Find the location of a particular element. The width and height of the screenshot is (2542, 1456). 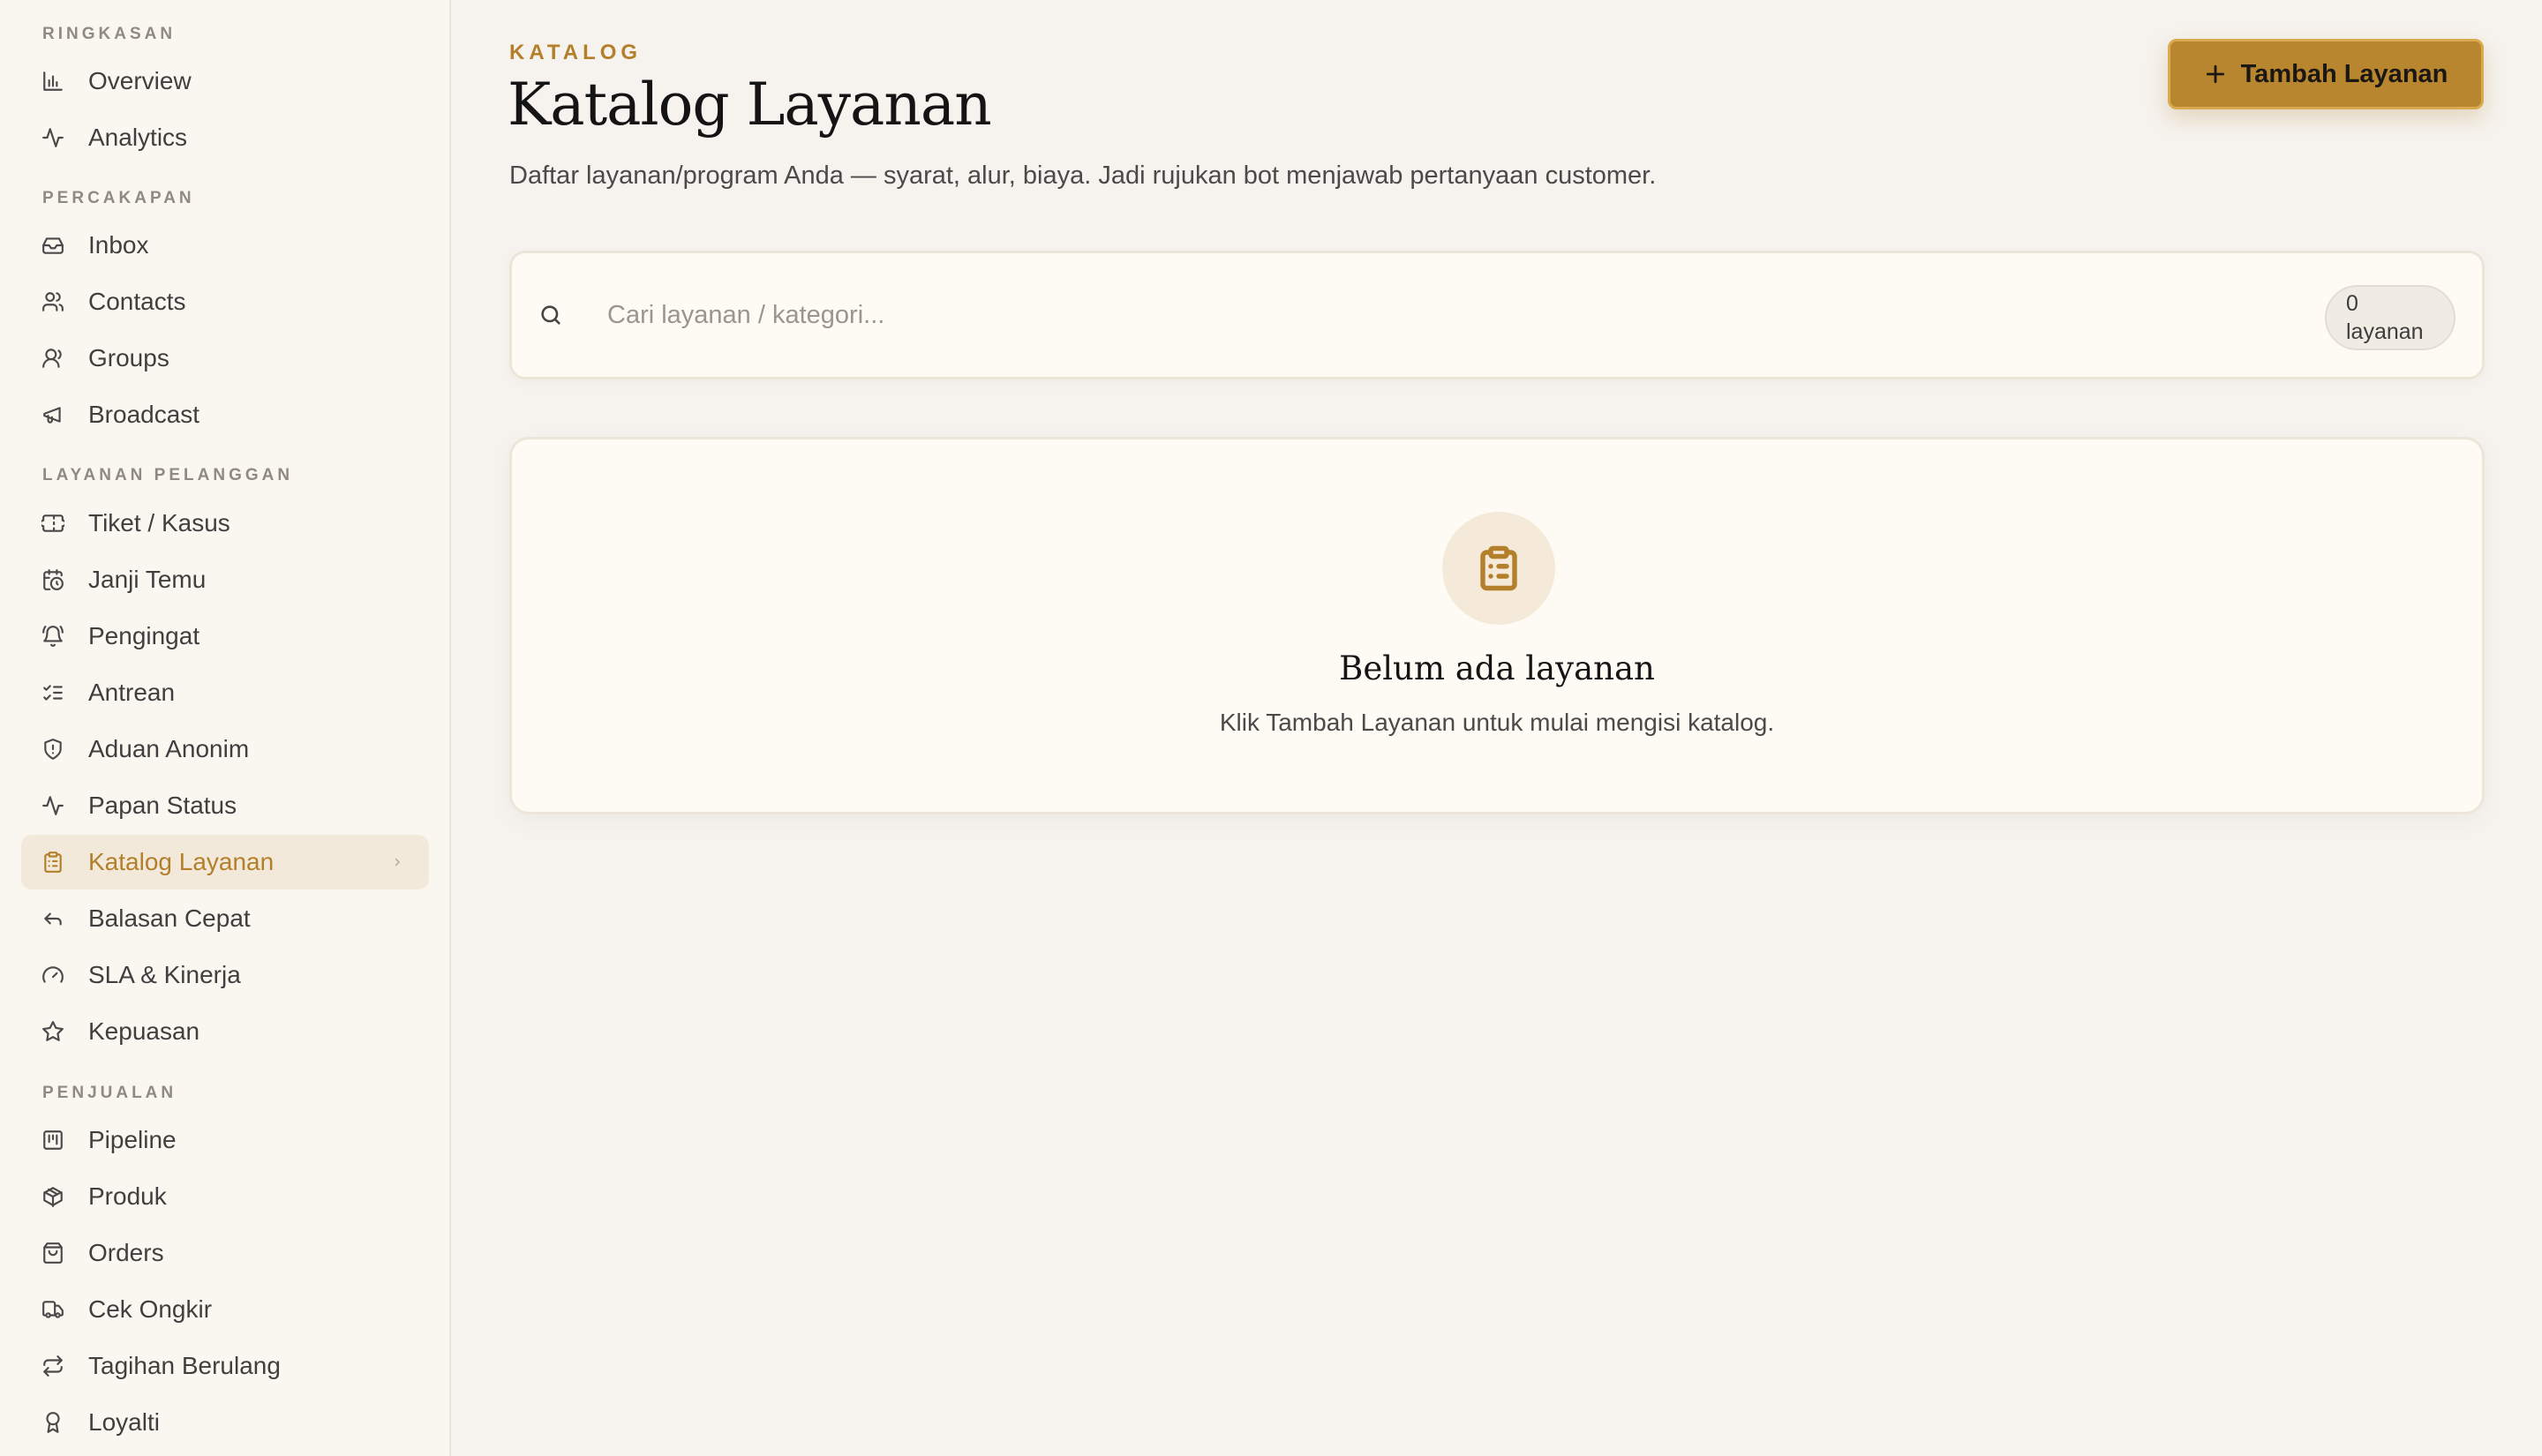

sidebar-item-label: Papan Status is located at coordinates (162, 805).